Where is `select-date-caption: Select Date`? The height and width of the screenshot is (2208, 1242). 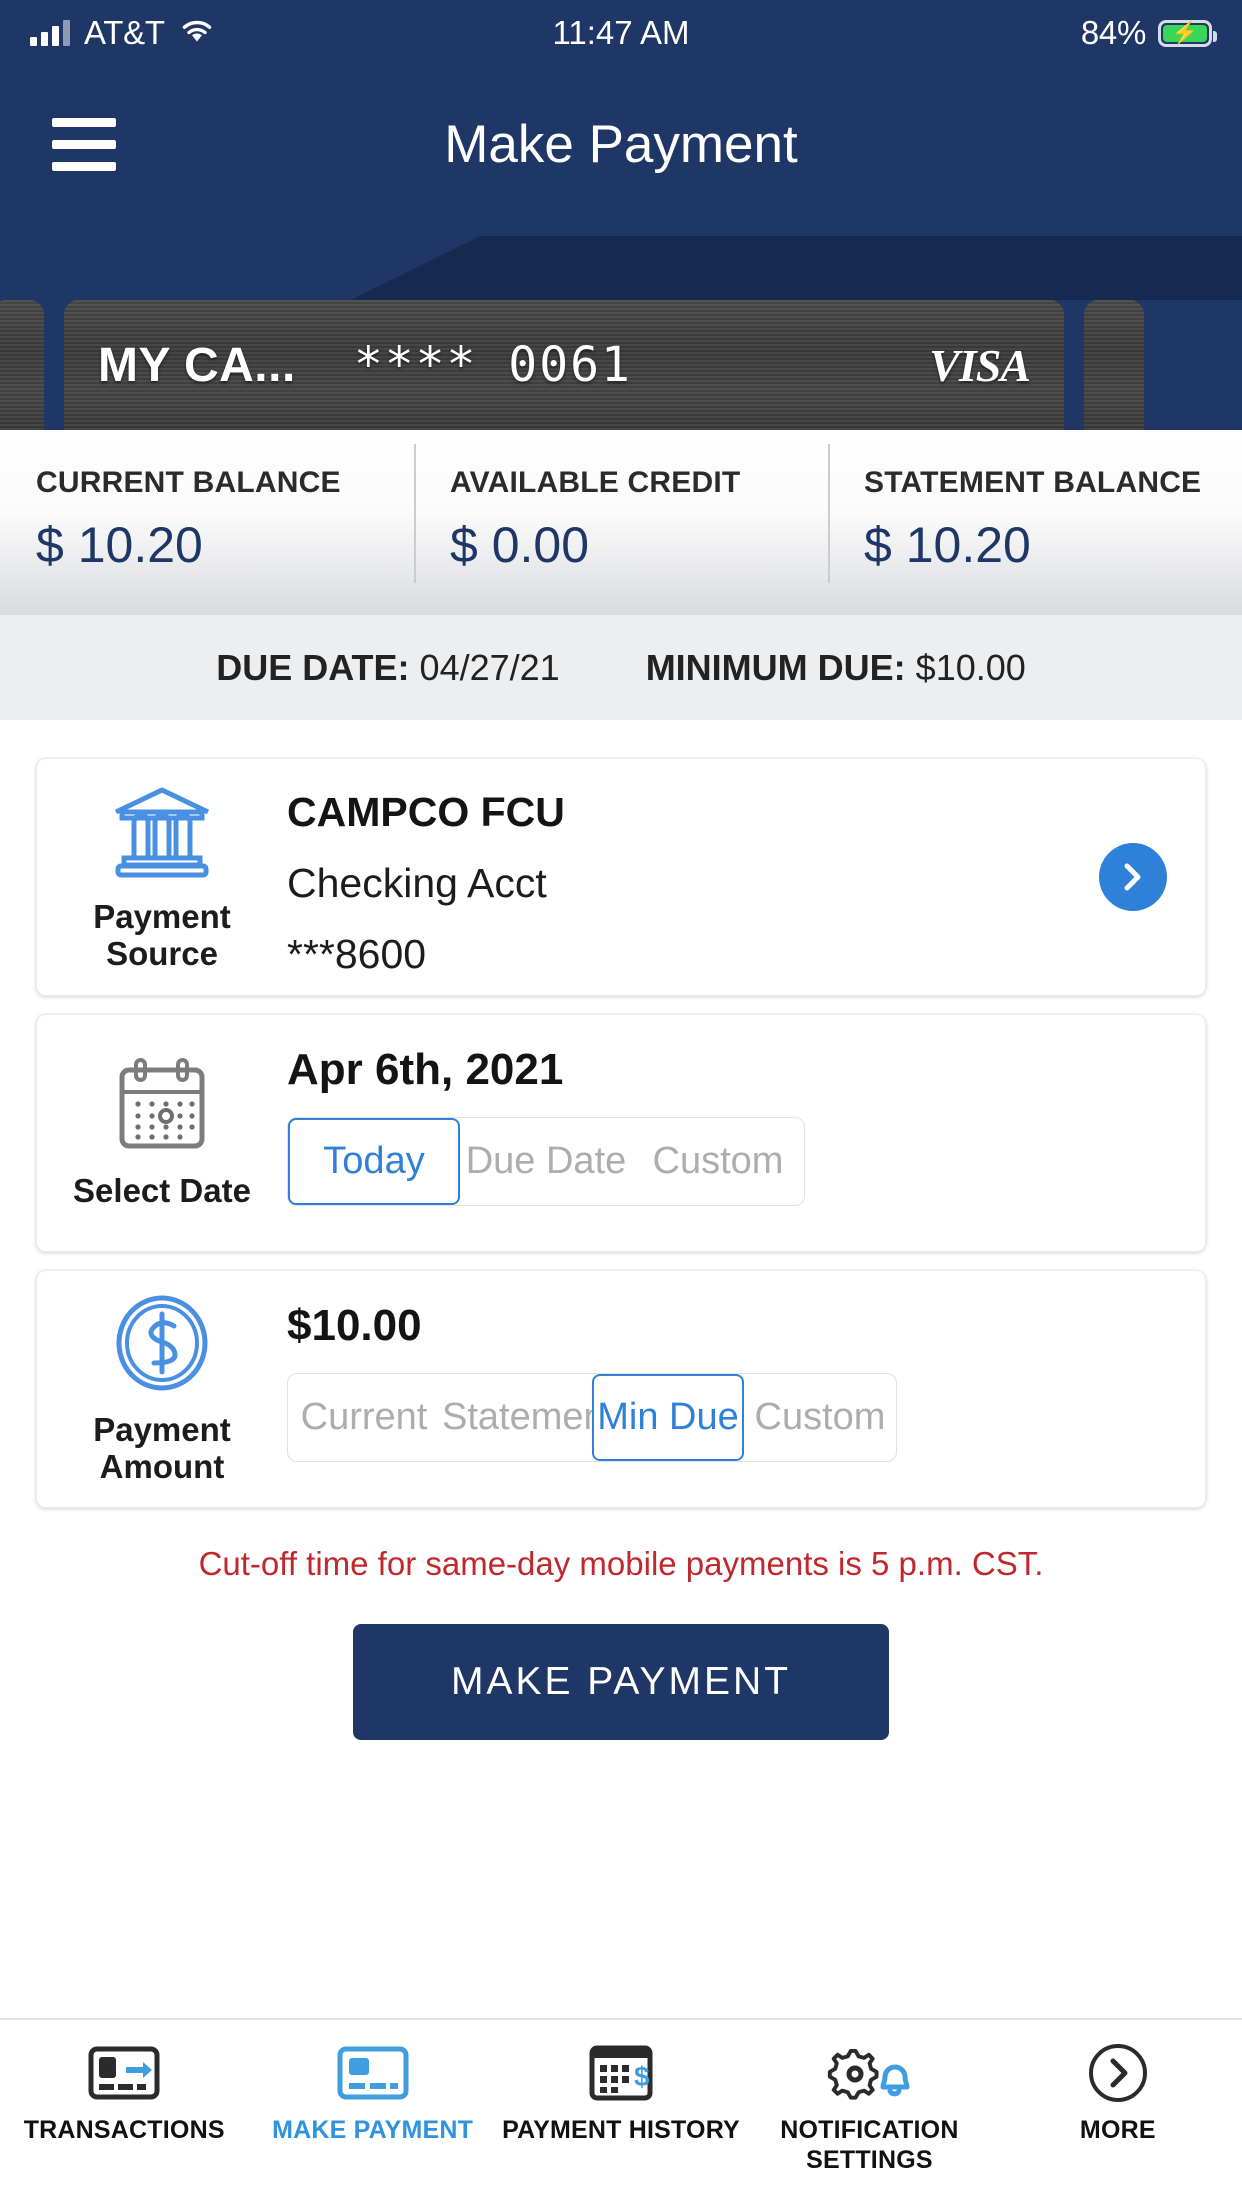 select-date-caption: Select Date is located at coordinates (162, 1191).